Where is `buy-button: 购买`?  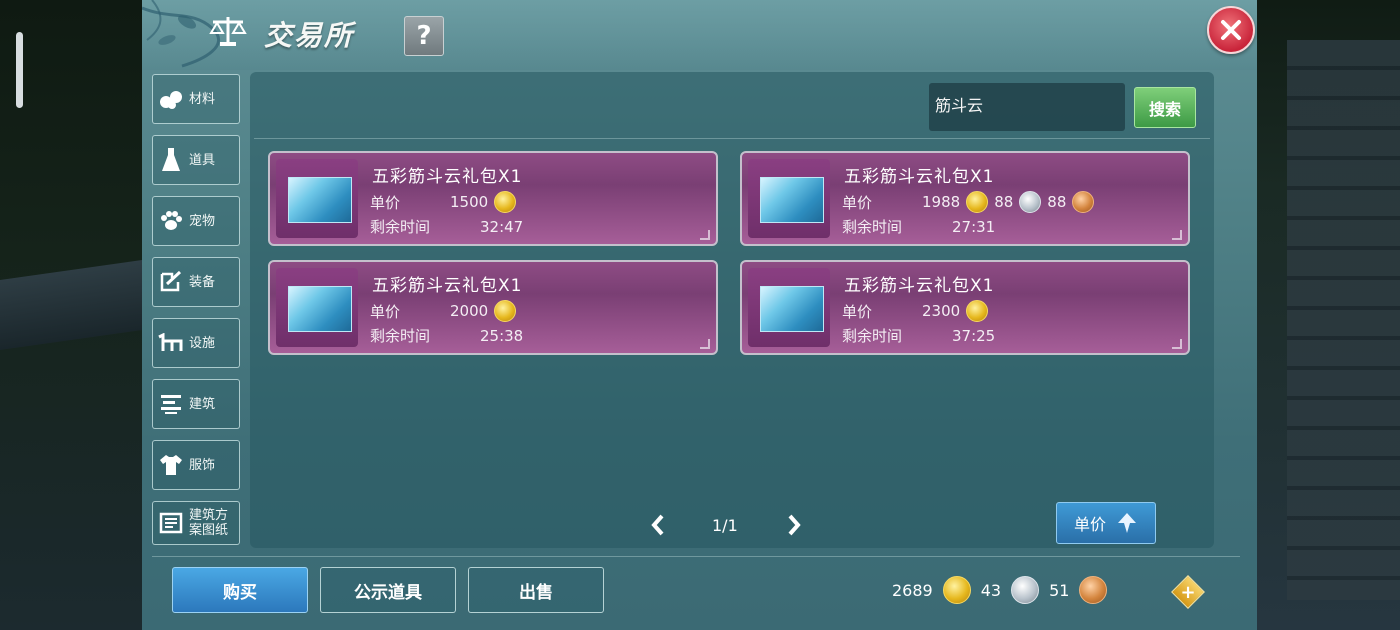 buy-button: 购买 is located at coordinates (240, 590).